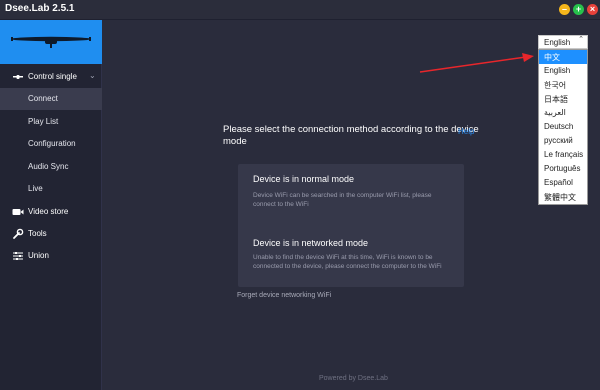 This screenshot has height=390, width=600. Describe the element at coordinates (563, 57) in the screenshot. I see `language-option: 中文` at that location.